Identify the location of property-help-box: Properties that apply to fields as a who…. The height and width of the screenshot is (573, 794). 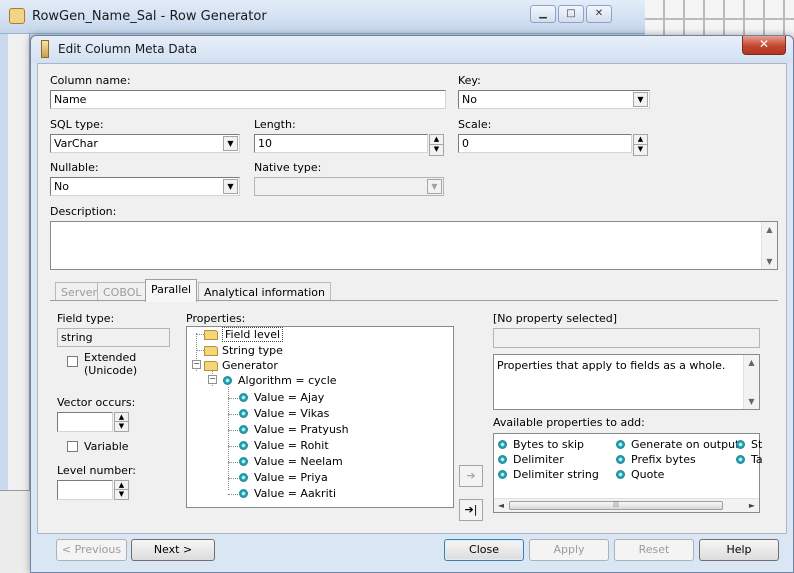
(626, 382).